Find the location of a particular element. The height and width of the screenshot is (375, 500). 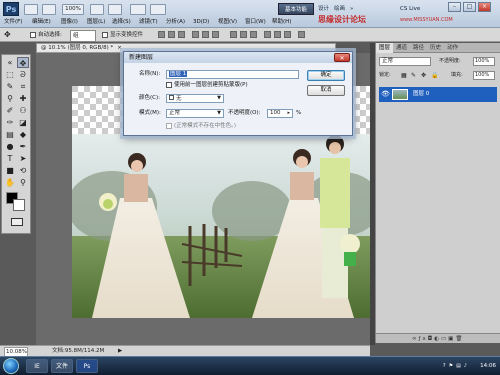

tab-actions: 动作 is located at coordinates (452, 48).